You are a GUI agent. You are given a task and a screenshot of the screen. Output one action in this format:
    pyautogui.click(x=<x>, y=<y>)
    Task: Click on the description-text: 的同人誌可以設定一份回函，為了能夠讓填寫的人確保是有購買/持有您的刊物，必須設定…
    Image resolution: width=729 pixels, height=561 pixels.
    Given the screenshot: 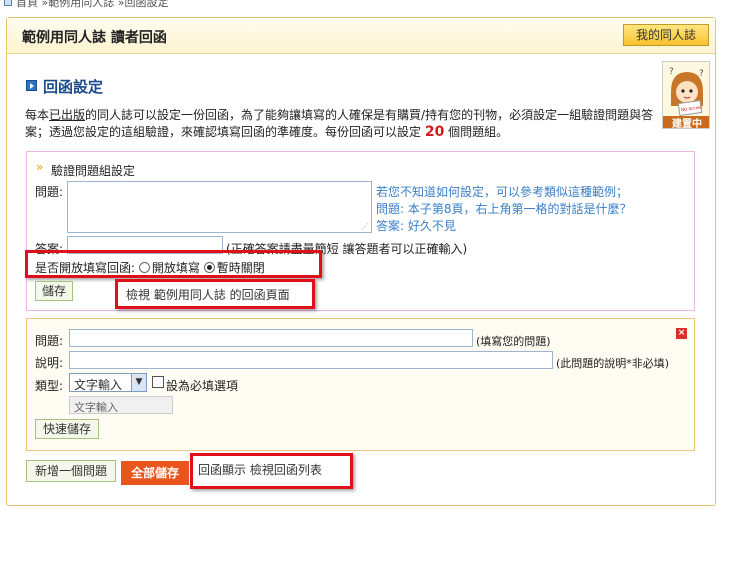 What is the action you would take?
    pyautogui.click(x=339, y=123)
    